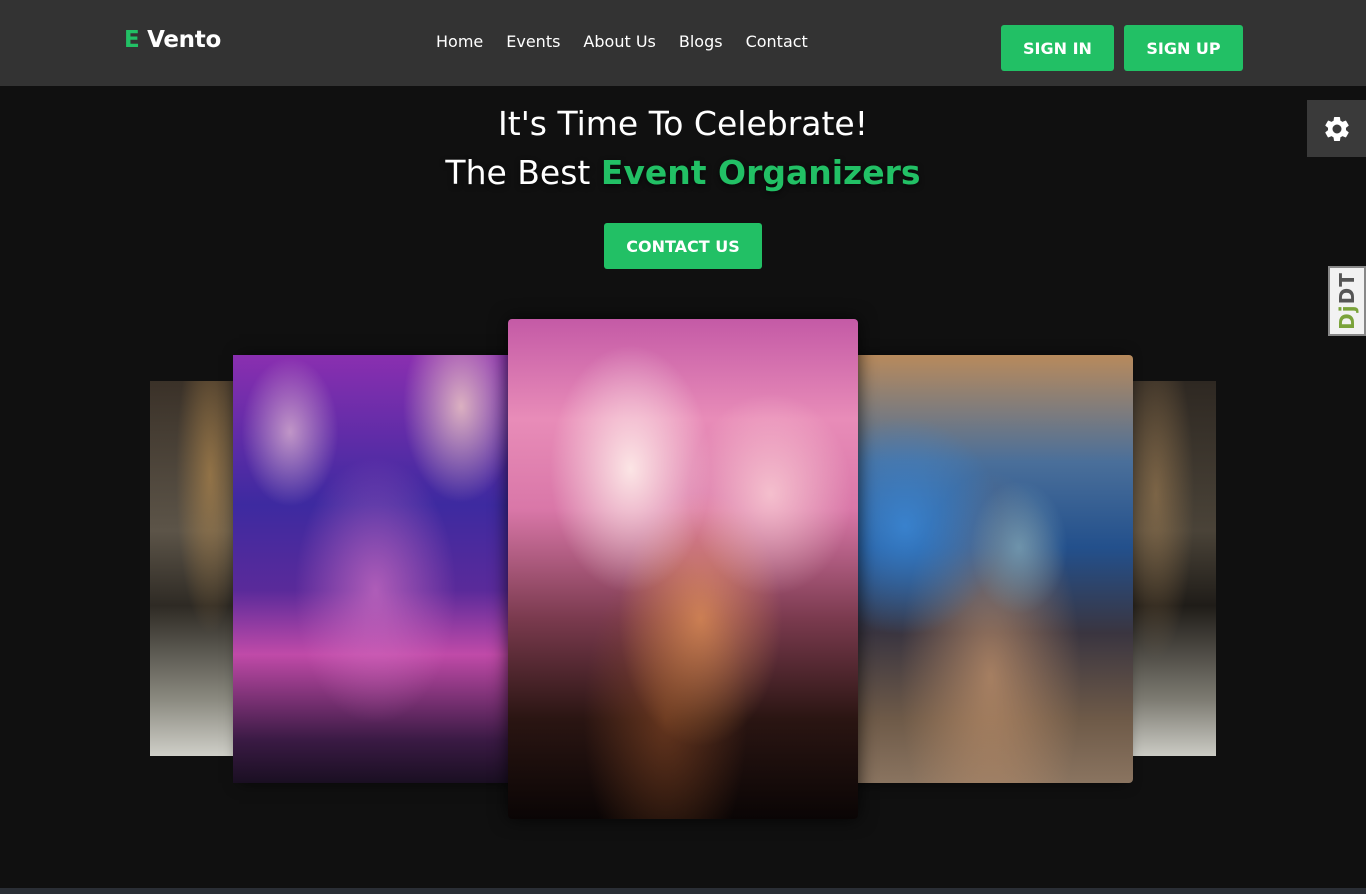  What do you see at coordinates (990, 569) in the screenshot?
I see `carousel-slide-conference-audience` at bounding box center [990, 569].